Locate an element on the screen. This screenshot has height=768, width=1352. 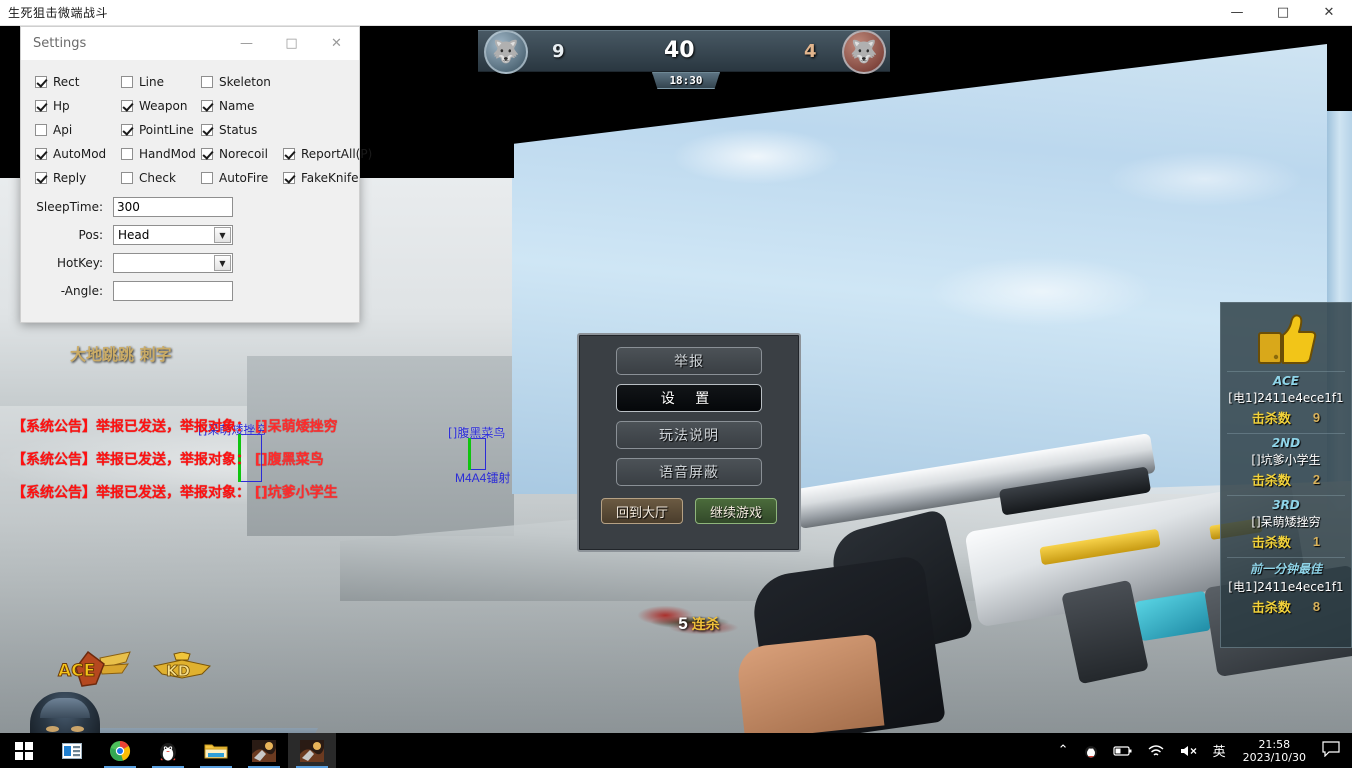
sleeptime-input is located at coordinates (173, 207).